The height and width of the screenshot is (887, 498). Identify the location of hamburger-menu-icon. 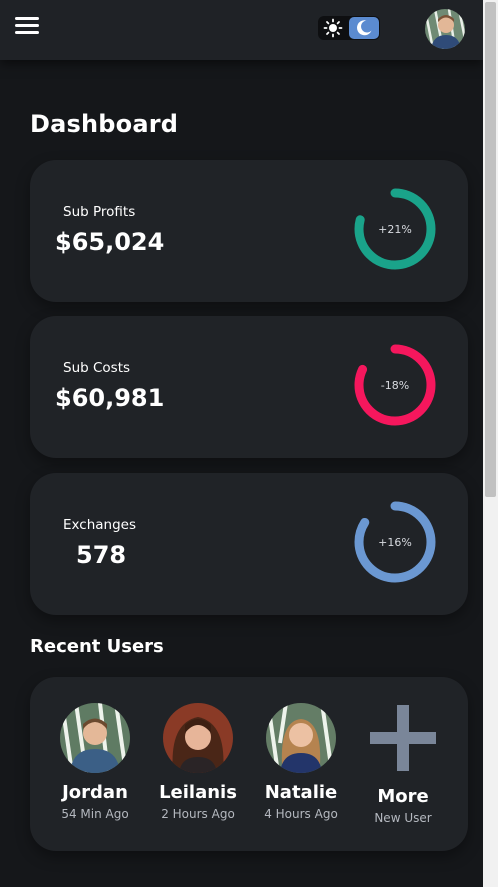
(27, 27).